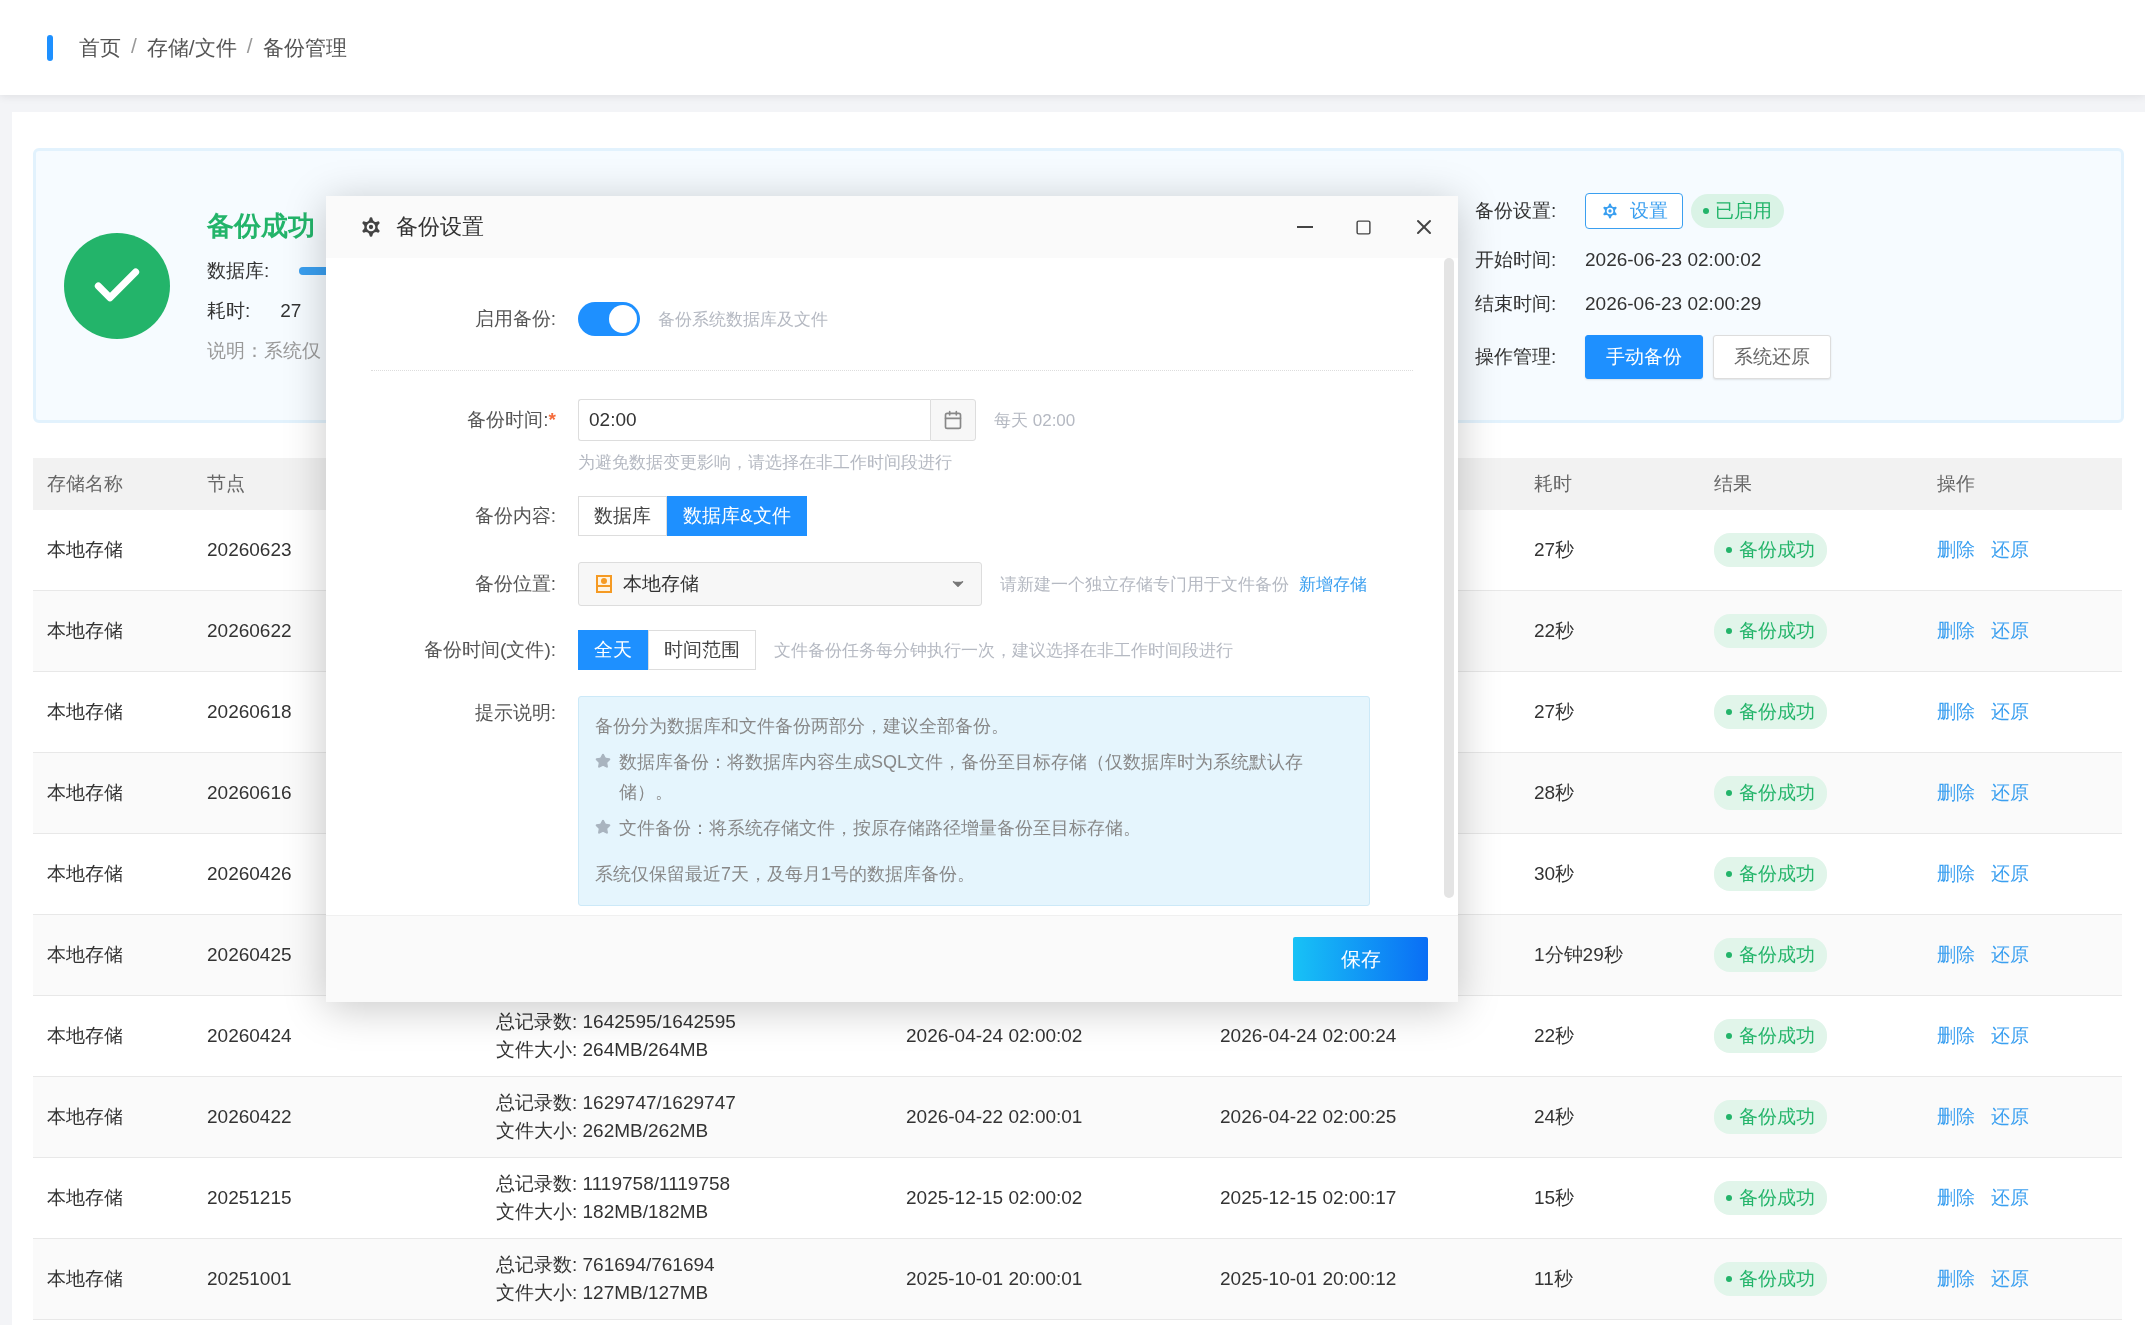  I want to click on start-time-label: 开始时间:, so click(1516, 259).